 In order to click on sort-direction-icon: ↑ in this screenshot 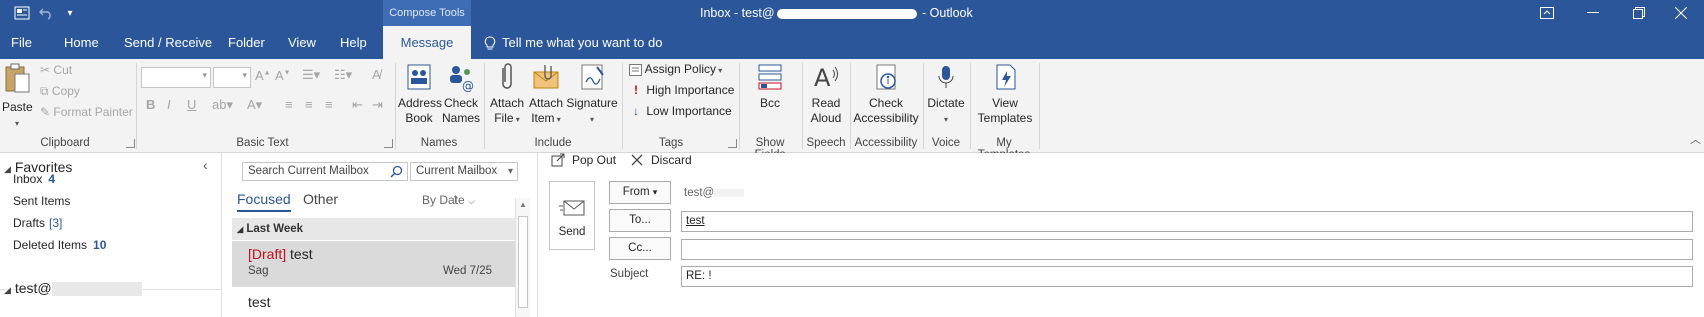, I will do `click(455, 198)`.